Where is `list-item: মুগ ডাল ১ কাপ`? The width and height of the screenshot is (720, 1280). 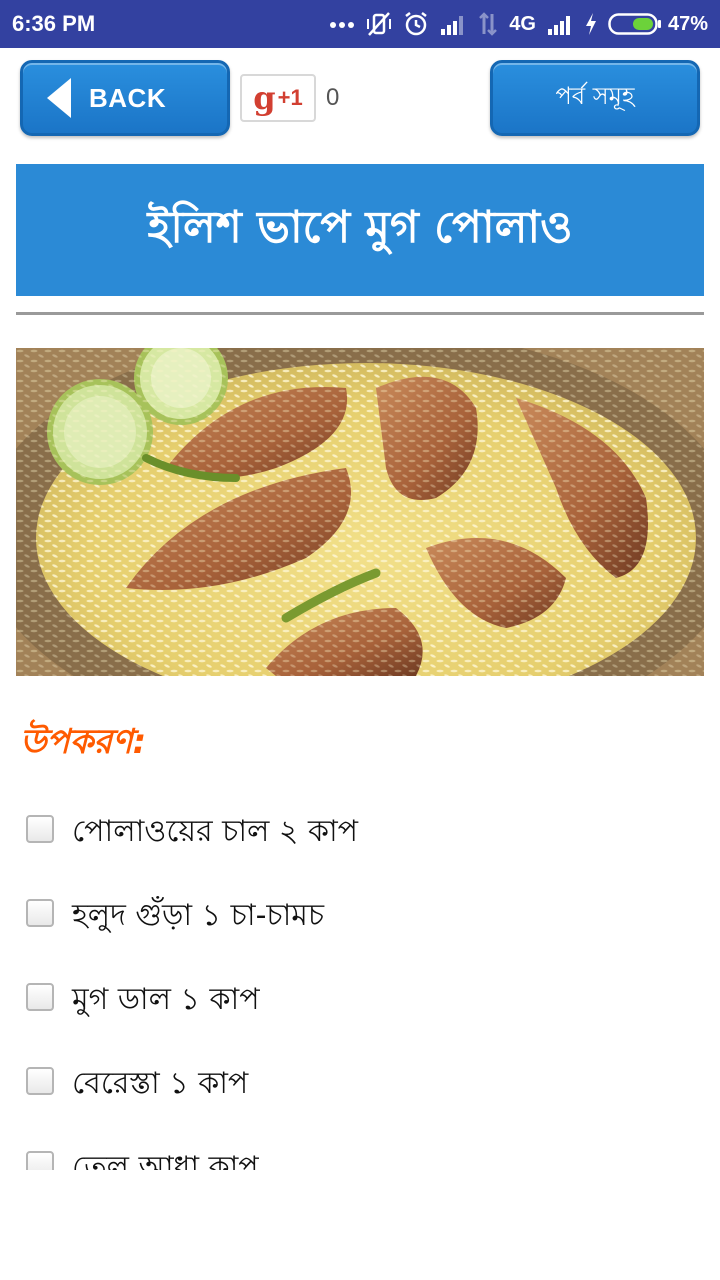 list-item: মুগ ডাল ১ কাপ is located at coordinates (361, 1000).